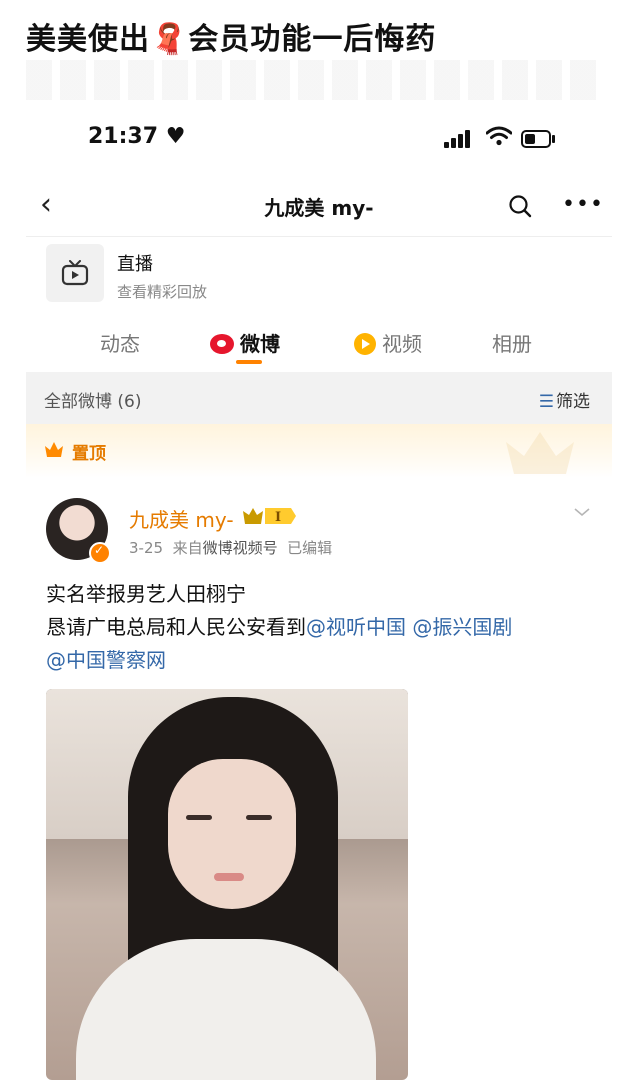 This screenshot has width=638, height=1080. Describe the element at coordinates (365, 344) in the screenshot. I see `video-play-icon` at that location.